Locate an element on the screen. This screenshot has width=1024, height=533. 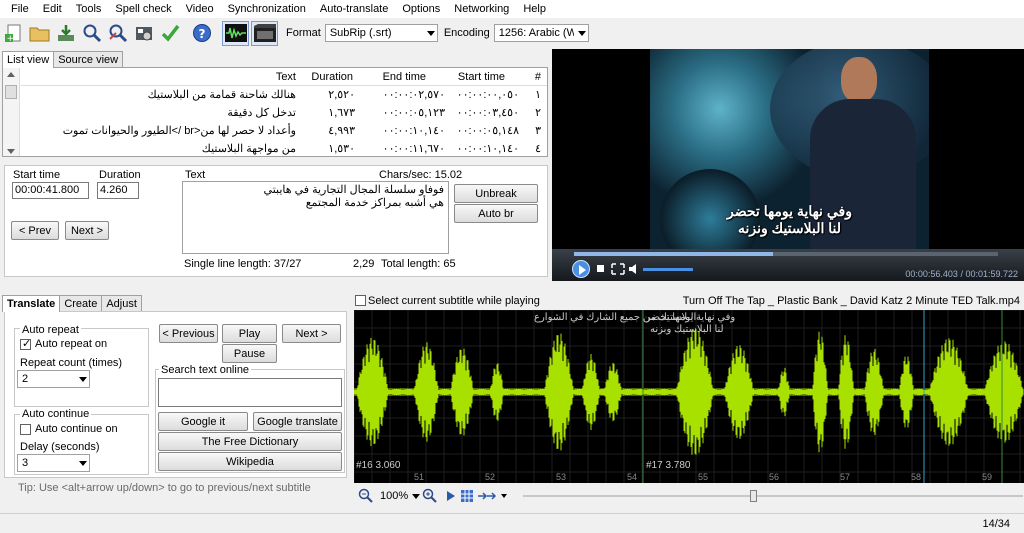
slider-thumb is located at coordinates (753, 496).